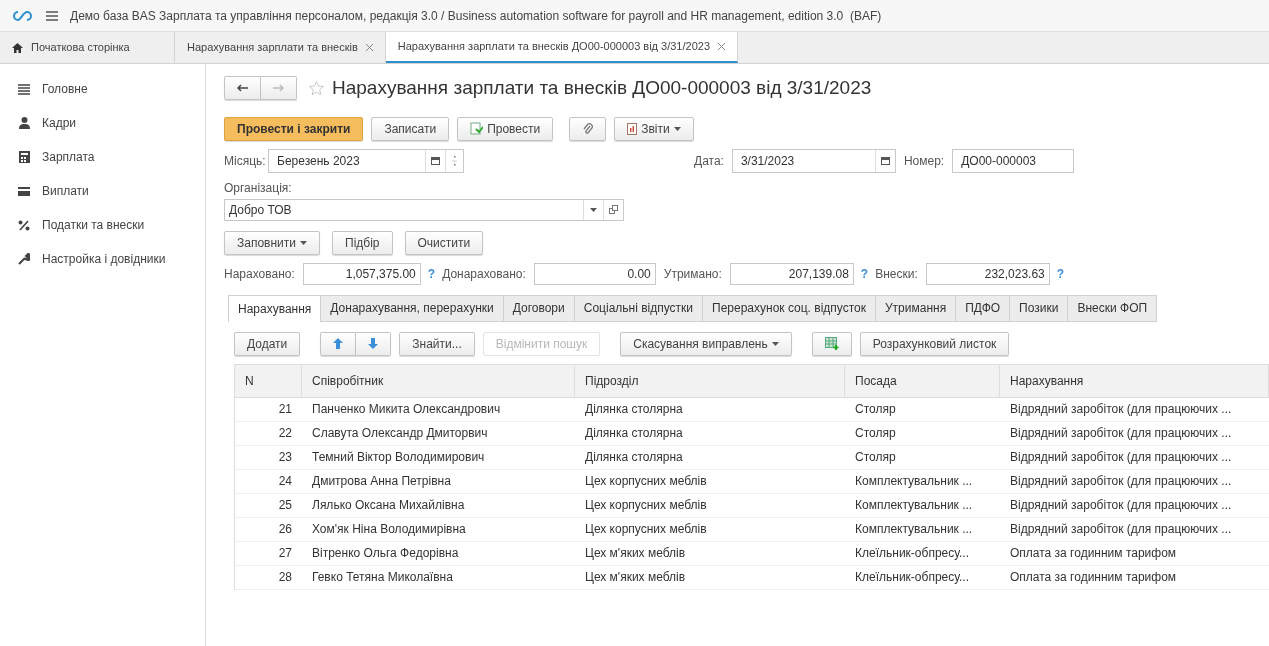  Describe the element at coordinates (789, 308) in the screenshot. I see `tab: Перерахунок соц. відпусток` at that location.